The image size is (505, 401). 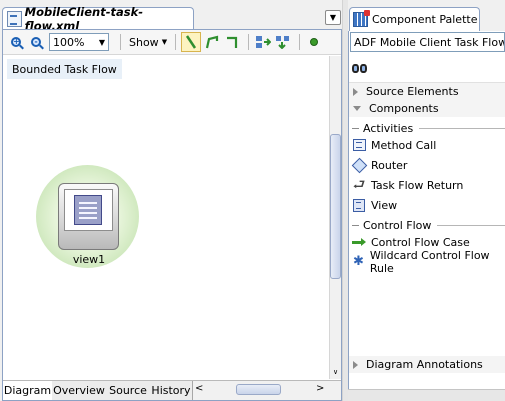 What do you see at coordinates (333, 17) in the screenshot?
I see `tab-list-dropdown-button: ▼` at bounding box center [333, 17].